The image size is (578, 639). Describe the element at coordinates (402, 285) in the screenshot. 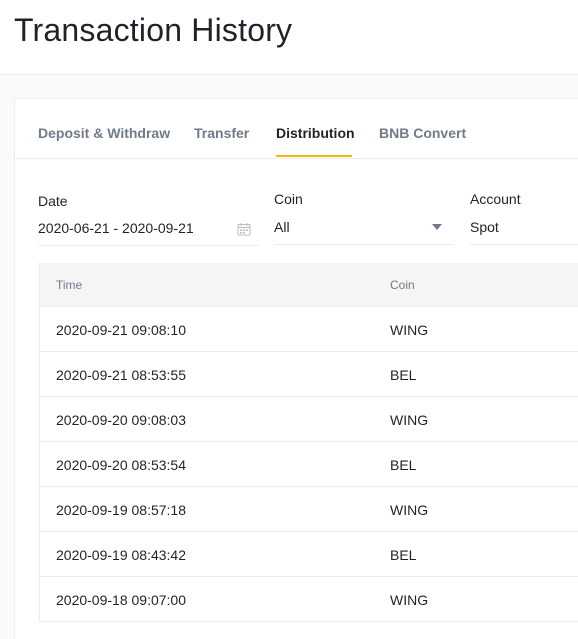

I see `column-header-coin: Coin` at that location.